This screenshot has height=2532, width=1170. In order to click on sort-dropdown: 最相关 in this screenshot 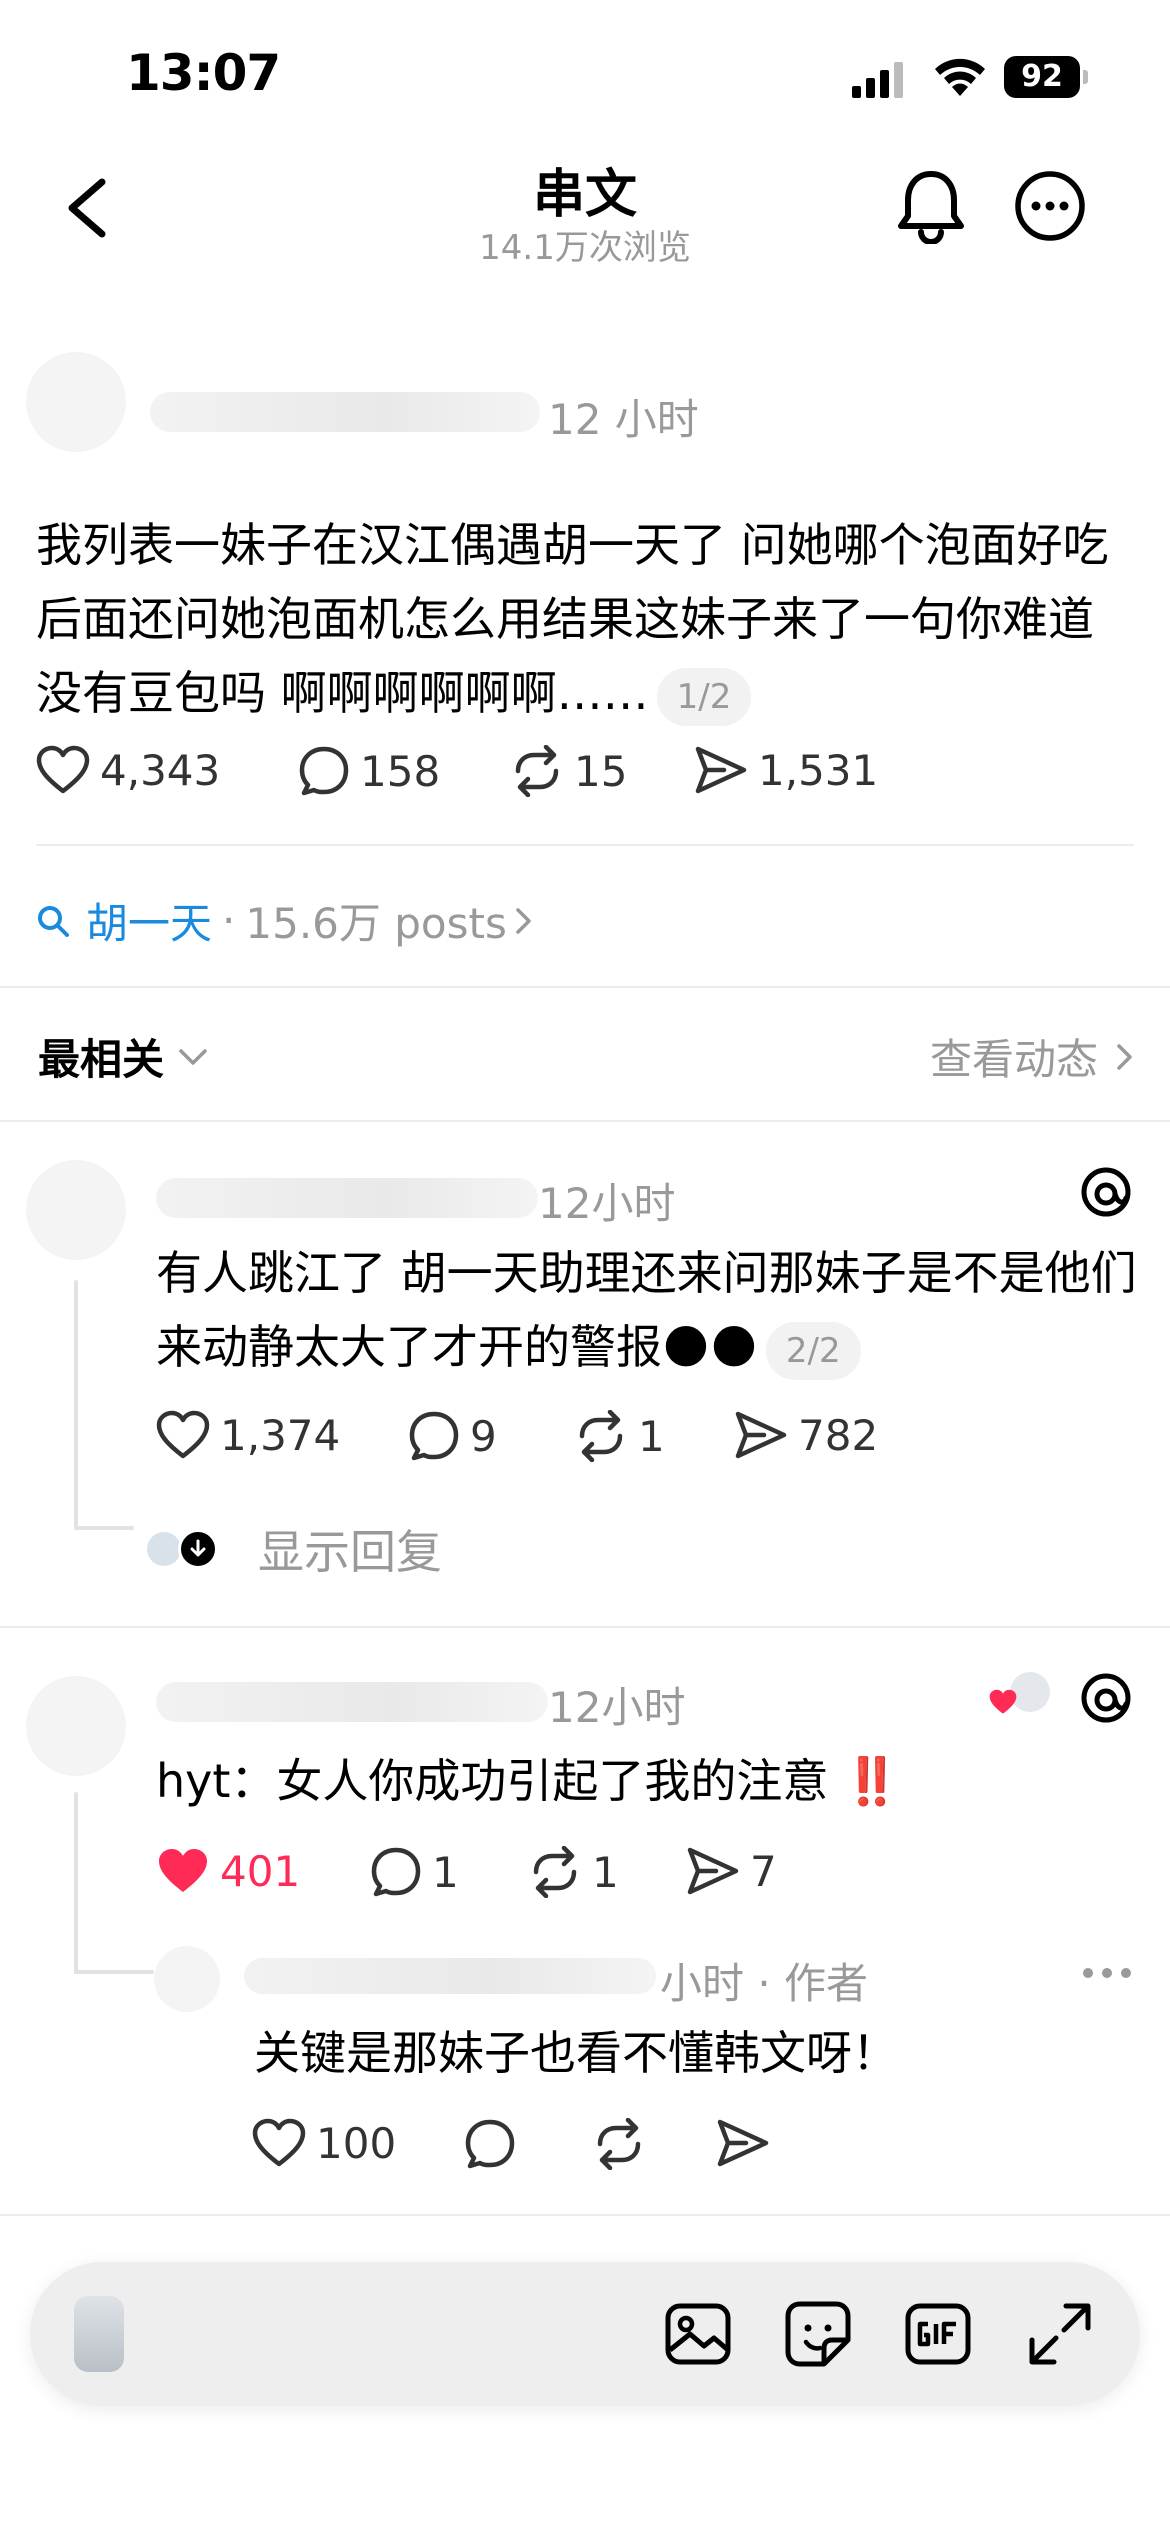, I will do `click(124, 1056)`.